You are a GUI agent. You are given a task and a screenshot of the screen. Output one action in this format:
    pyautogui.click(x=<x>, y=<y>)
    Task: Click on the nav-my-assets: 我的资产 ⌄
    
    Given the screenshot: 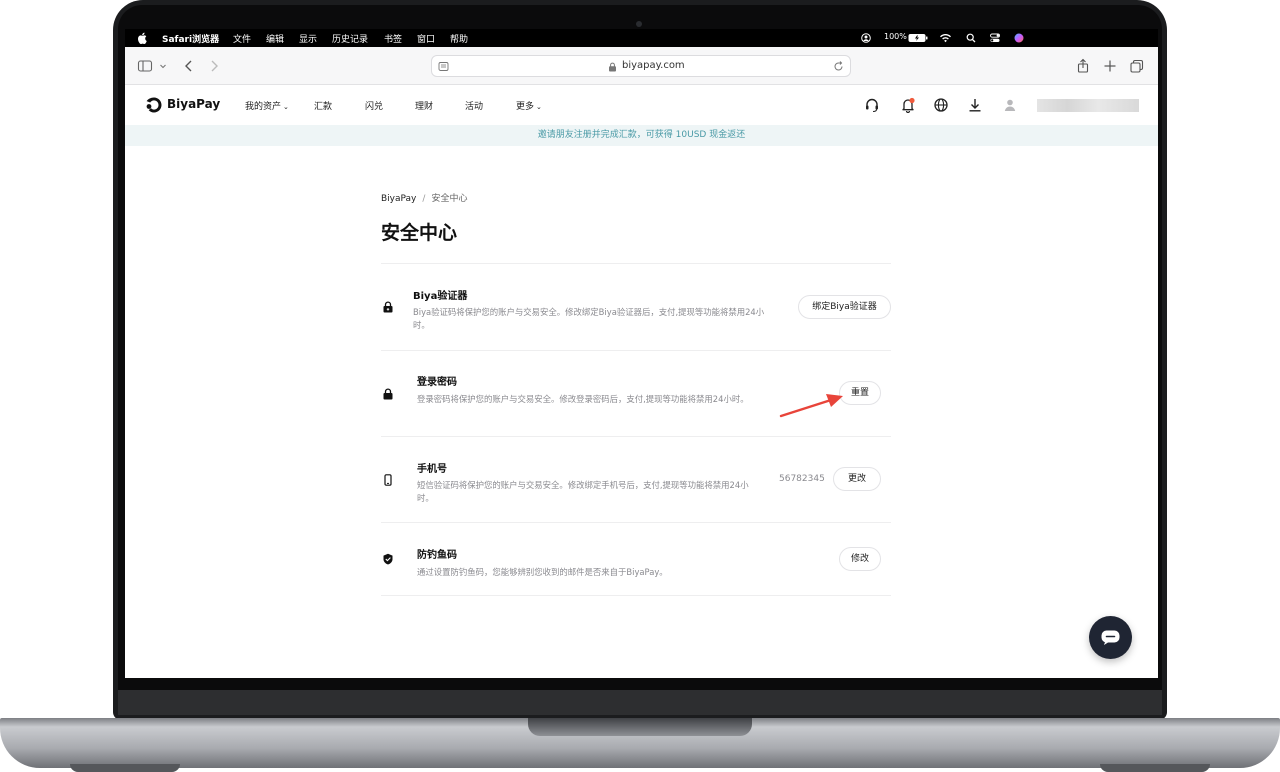 What is the action you would take?
    pyautogui.click(x=267, y=105)
    